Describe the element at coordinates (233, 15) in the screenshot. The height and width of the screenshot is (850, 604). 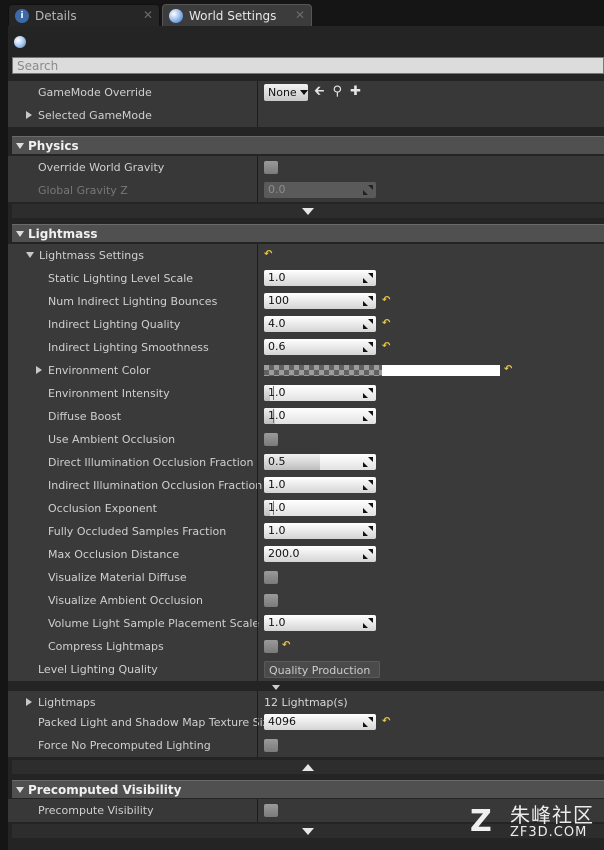
I see `tab-label: World Settings` at that location.